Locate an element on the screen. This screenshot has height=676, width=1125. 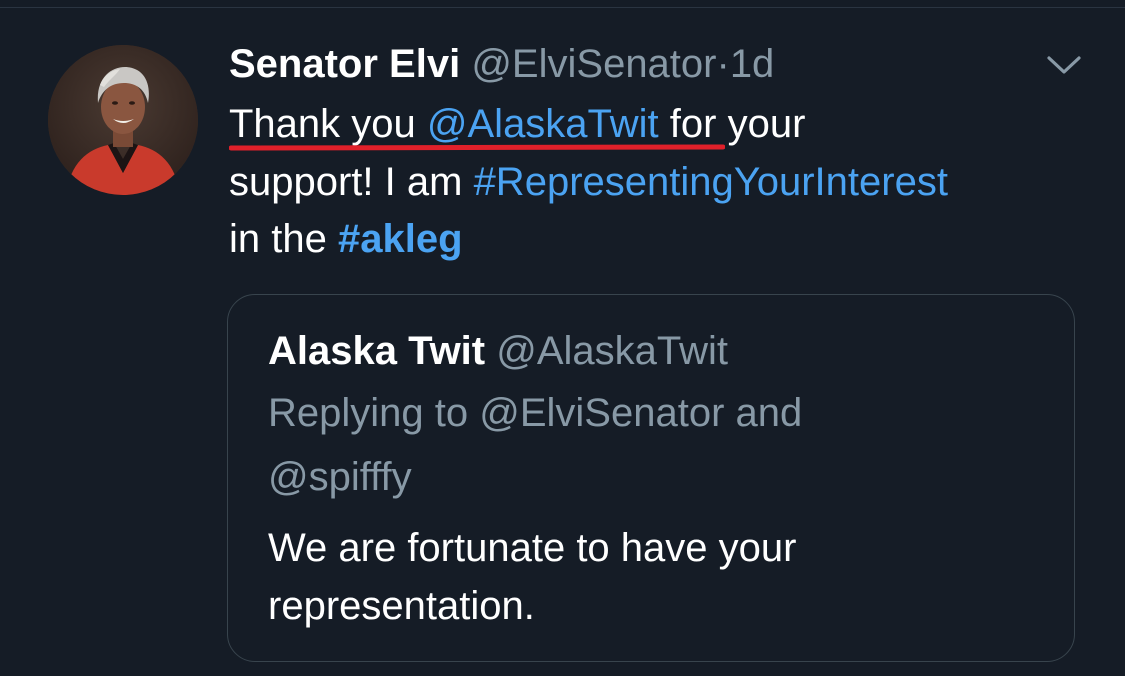
author-handle: @ElviSenator is located at coordinates (593, 64).